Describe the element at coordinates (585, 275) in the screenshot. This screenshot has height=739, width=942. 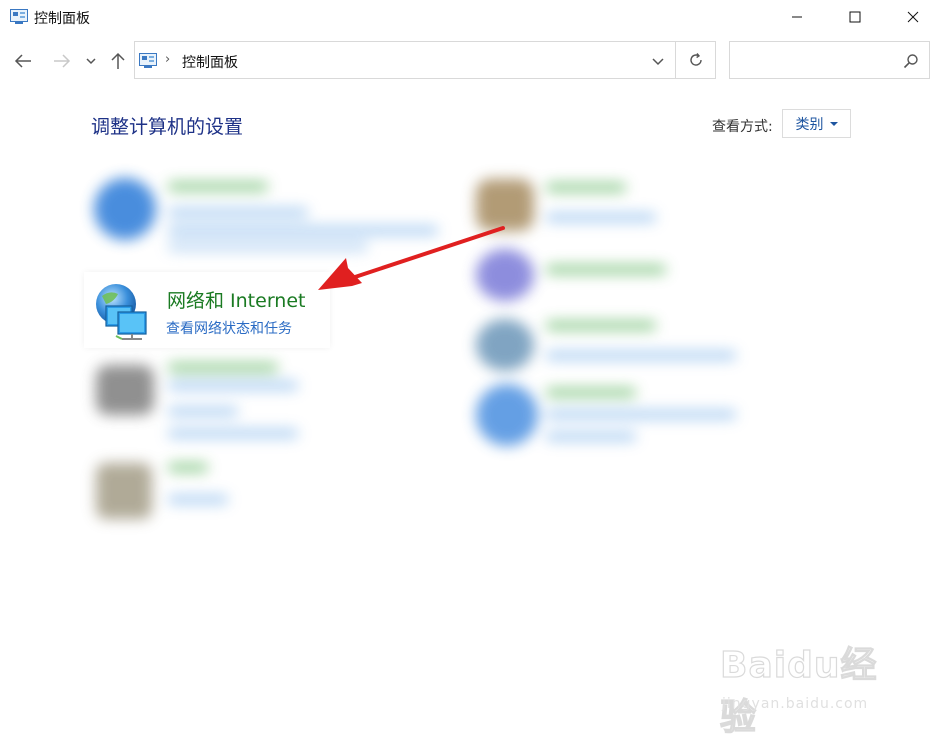
I see `blurred-category-appearance` at that location.